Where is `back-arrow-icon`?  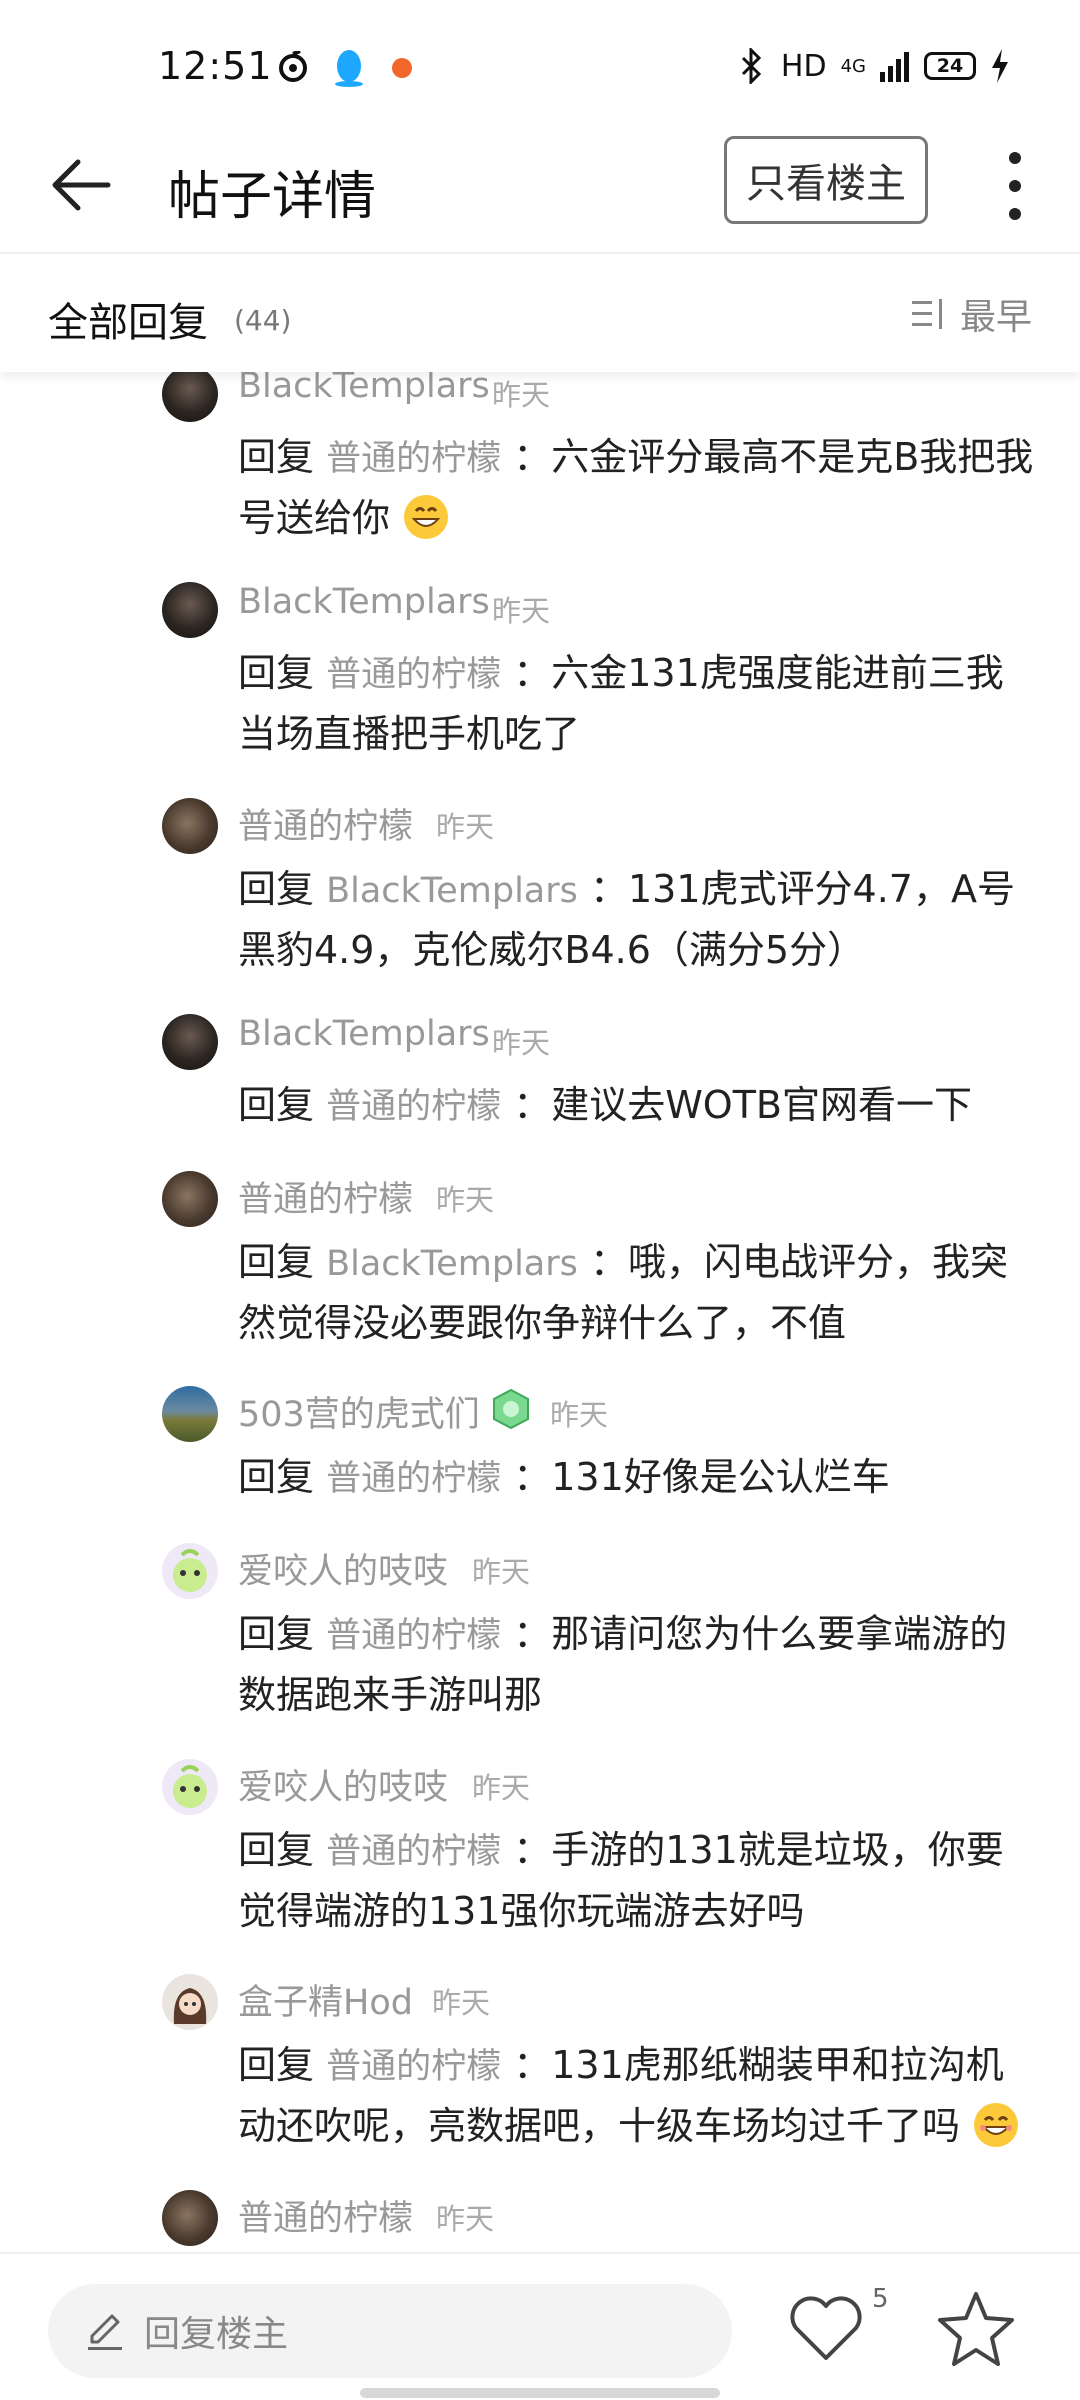 back-arrow-icon is located at coordinates (83, 185).